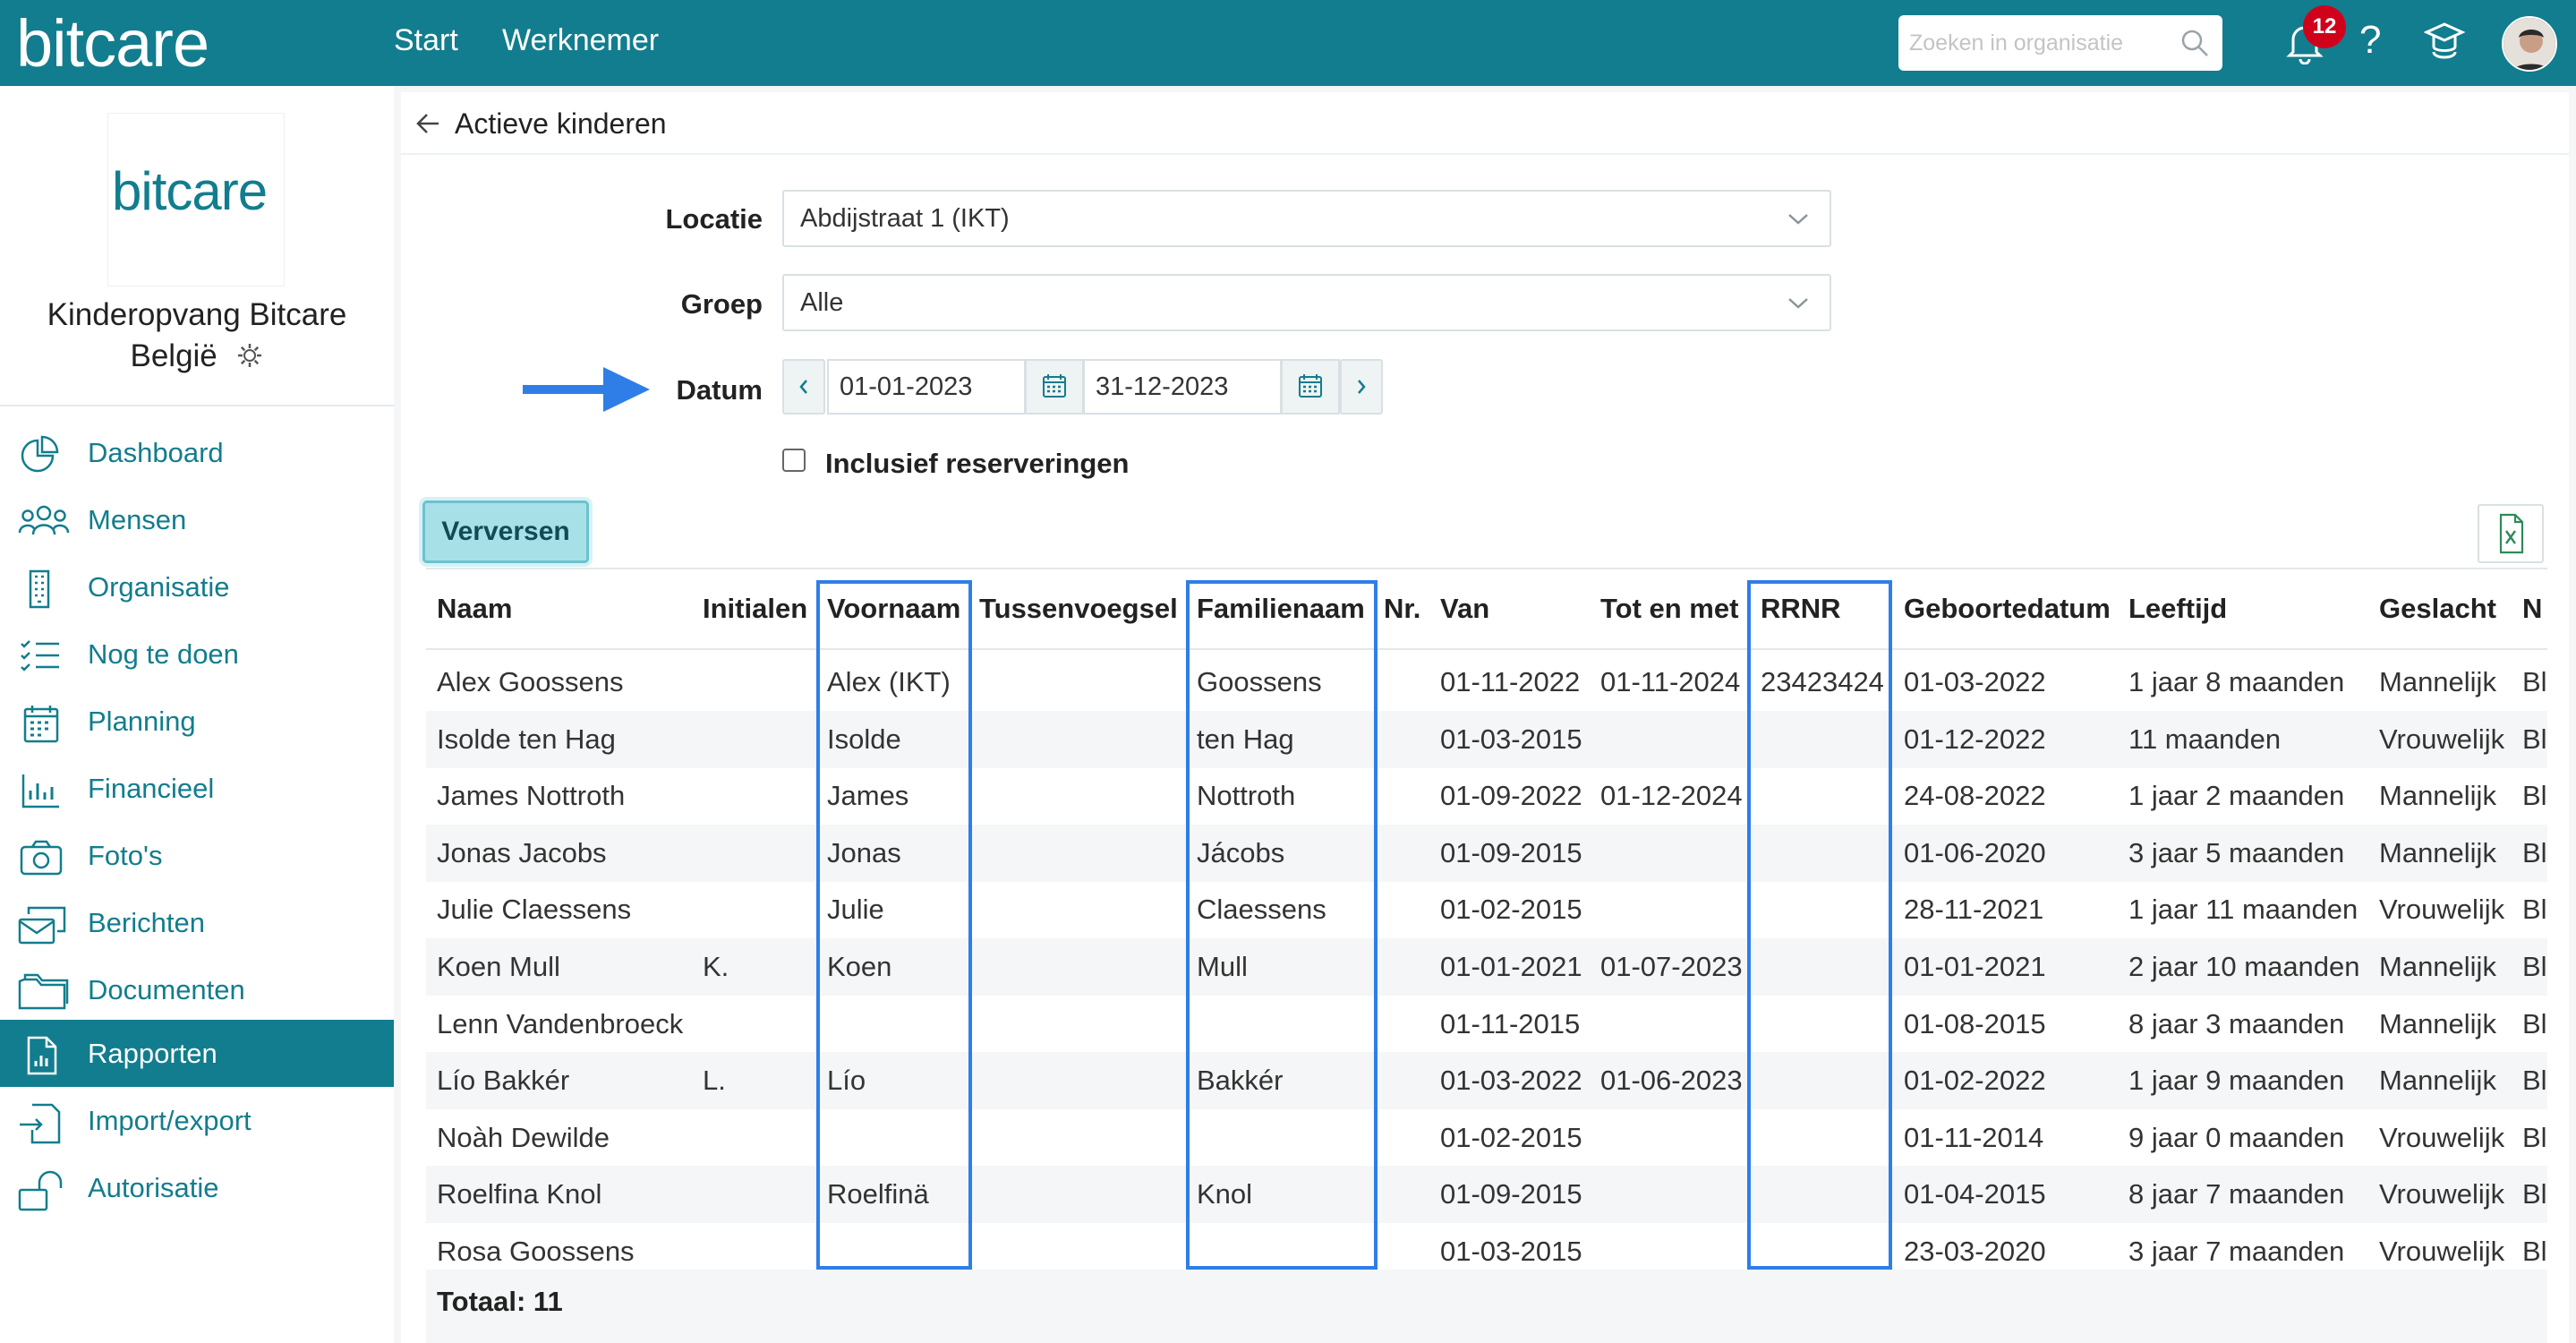 This screenshot has height=1343, width=2576. What do you see at coordinates (163, 654) in the screenshot?
I see `sidebar-item-label: Nog te doen` at bounding box center [163, 654].